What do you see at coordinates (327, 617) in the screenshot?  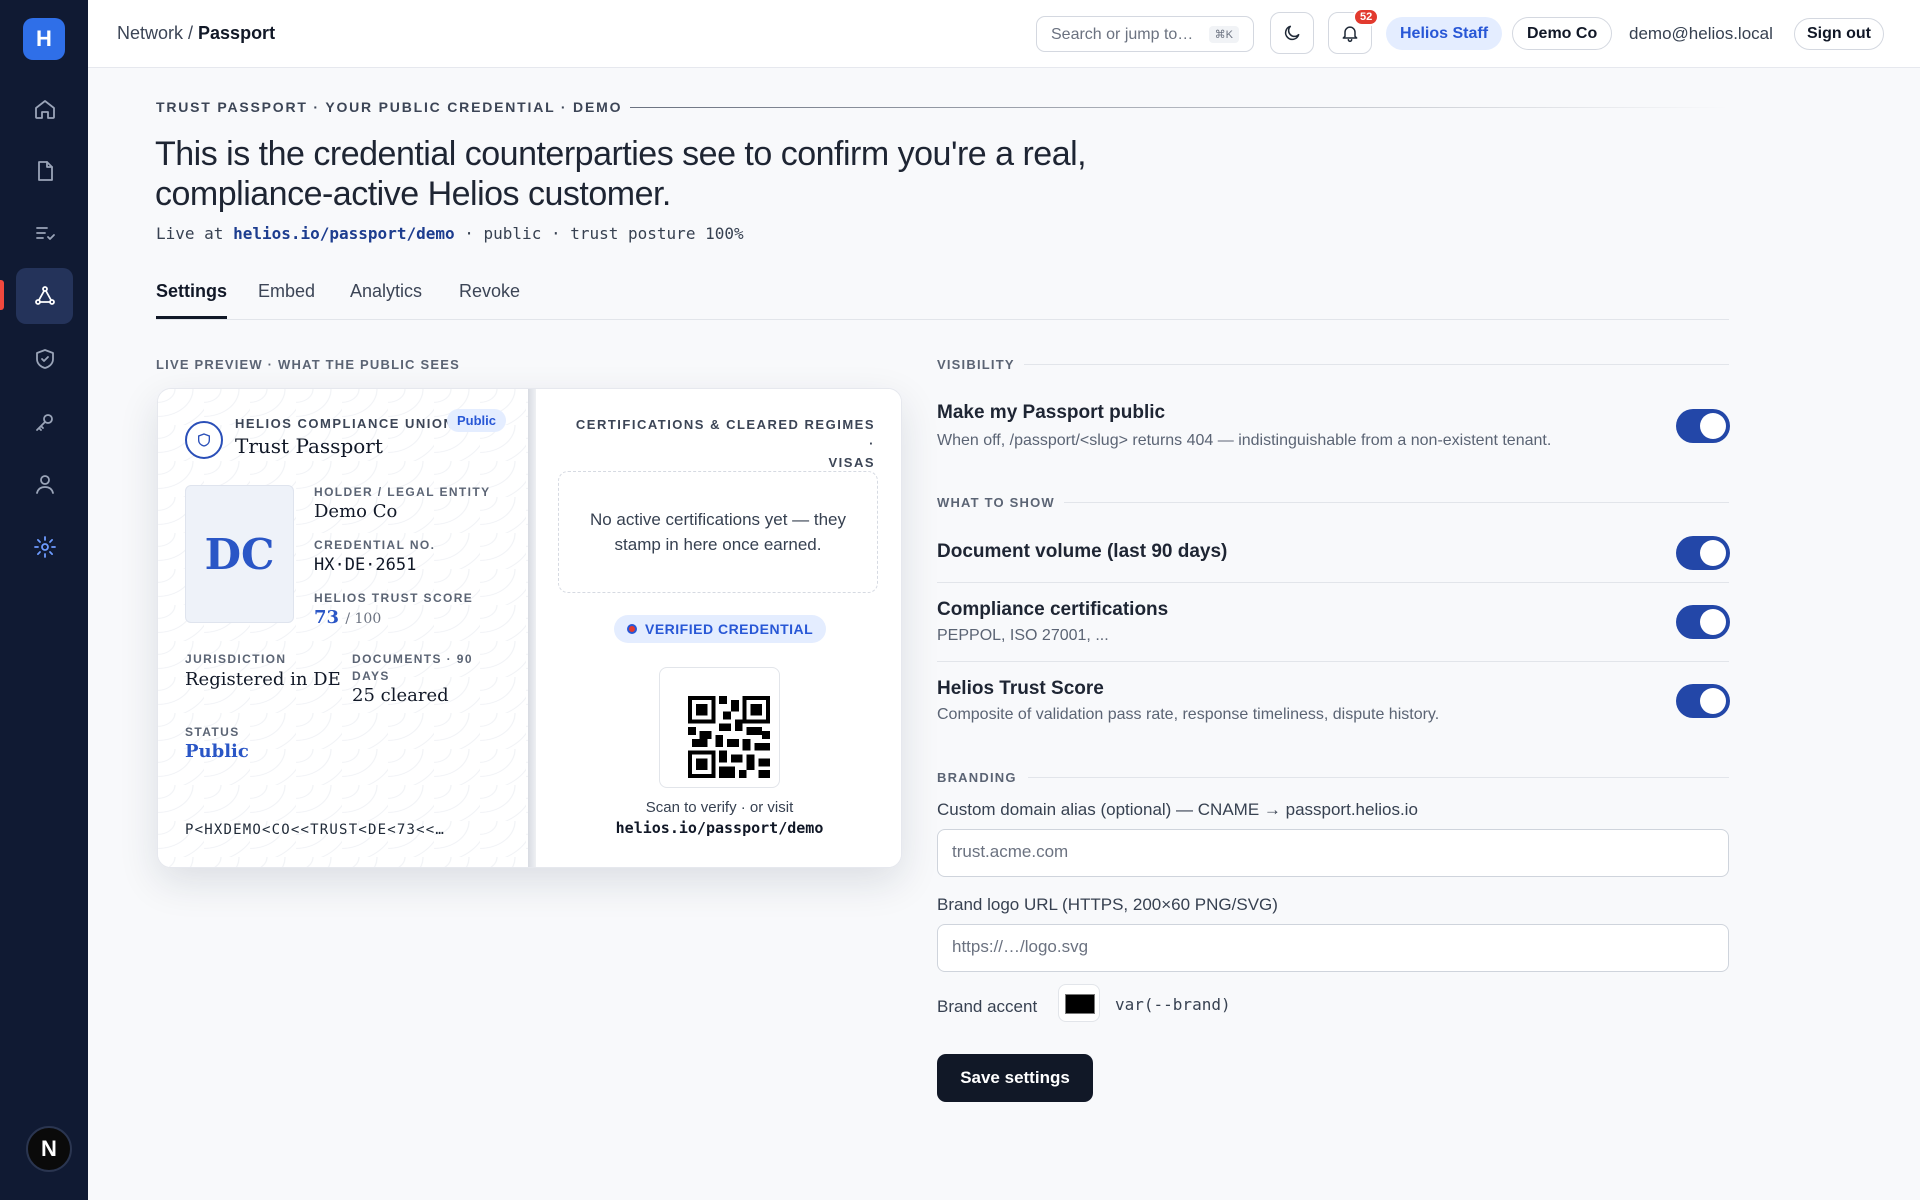 I see `trust-score-value: 73` at bounding box center [327, 617].